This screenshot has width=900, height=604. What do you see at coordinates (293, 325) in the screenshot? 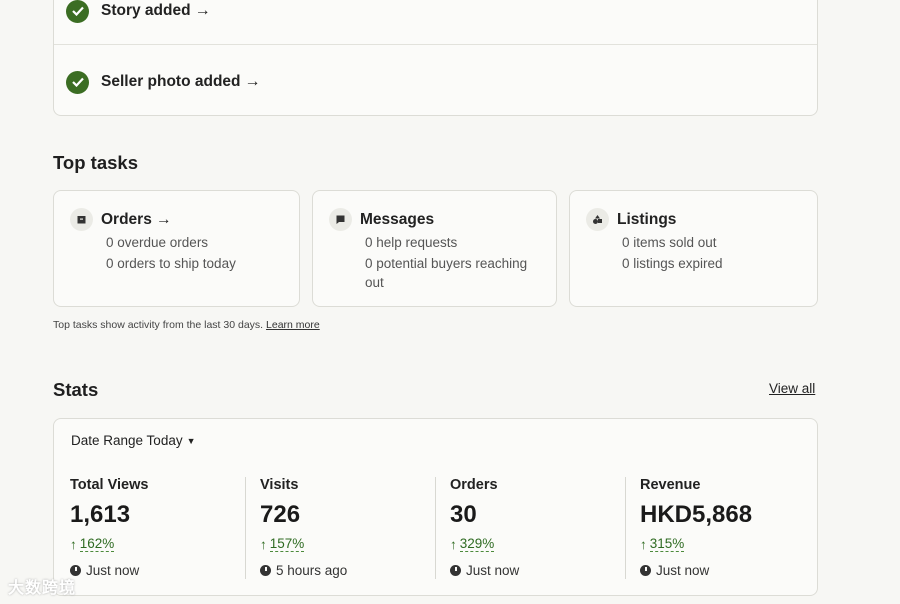
I see `learn-more-link: Learn more` at bounding box center [293, 325].